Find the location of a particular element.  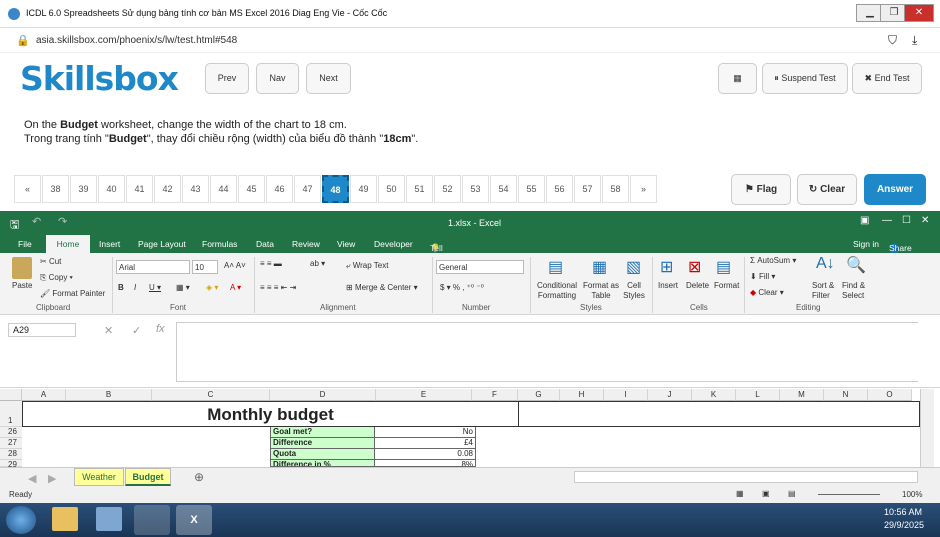

page-button-45: 45 is located at coordinates (251, 189).